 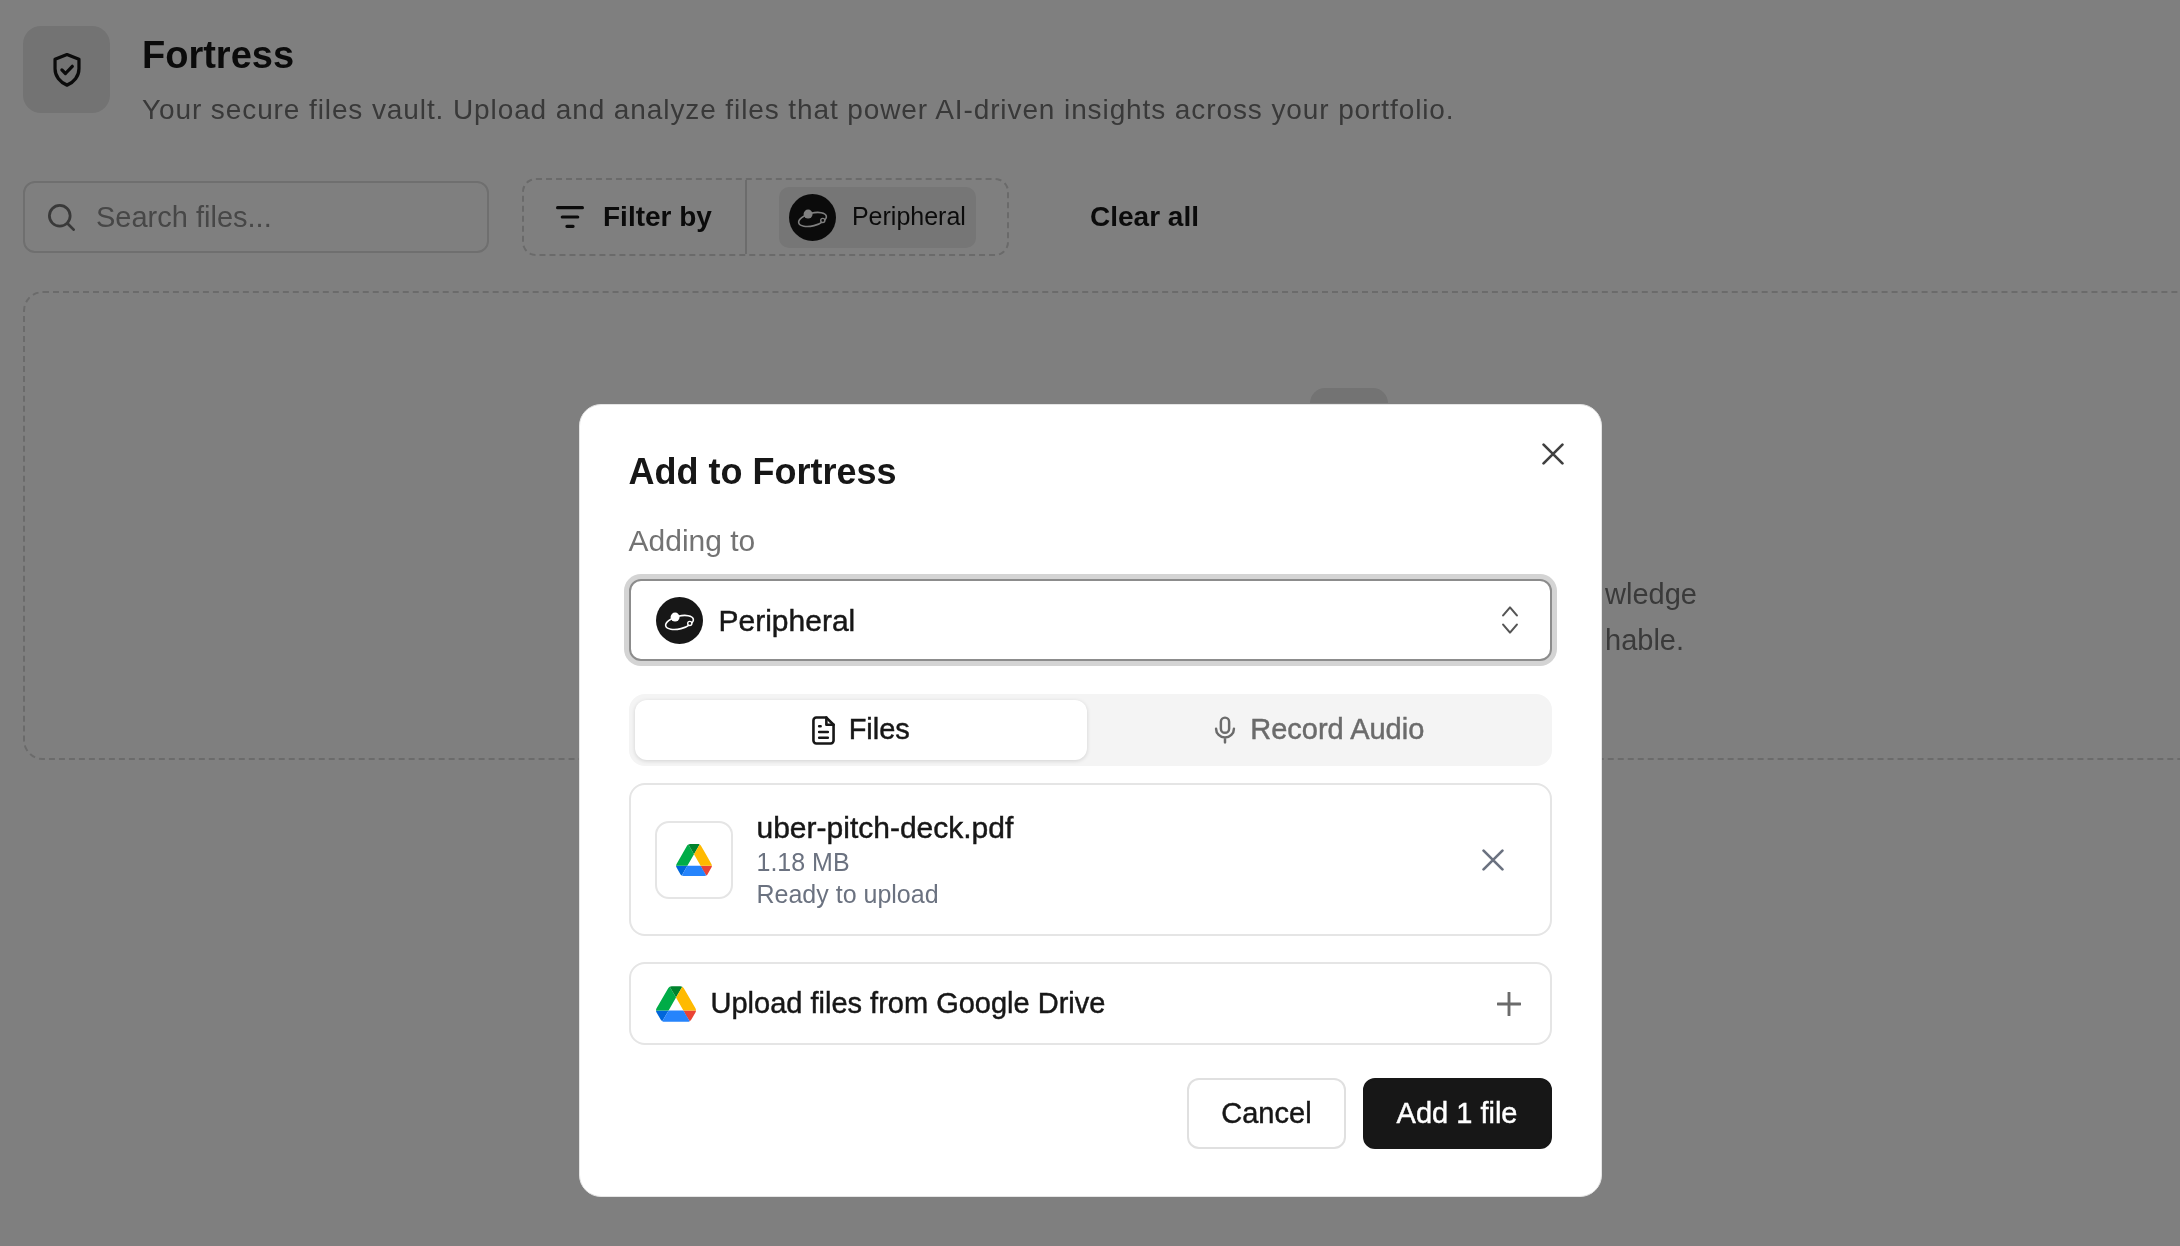 What do you see at coordinates (1225, 730) in the screenshot?
I see `microphone-icon` at bounding box center [1225, 730].